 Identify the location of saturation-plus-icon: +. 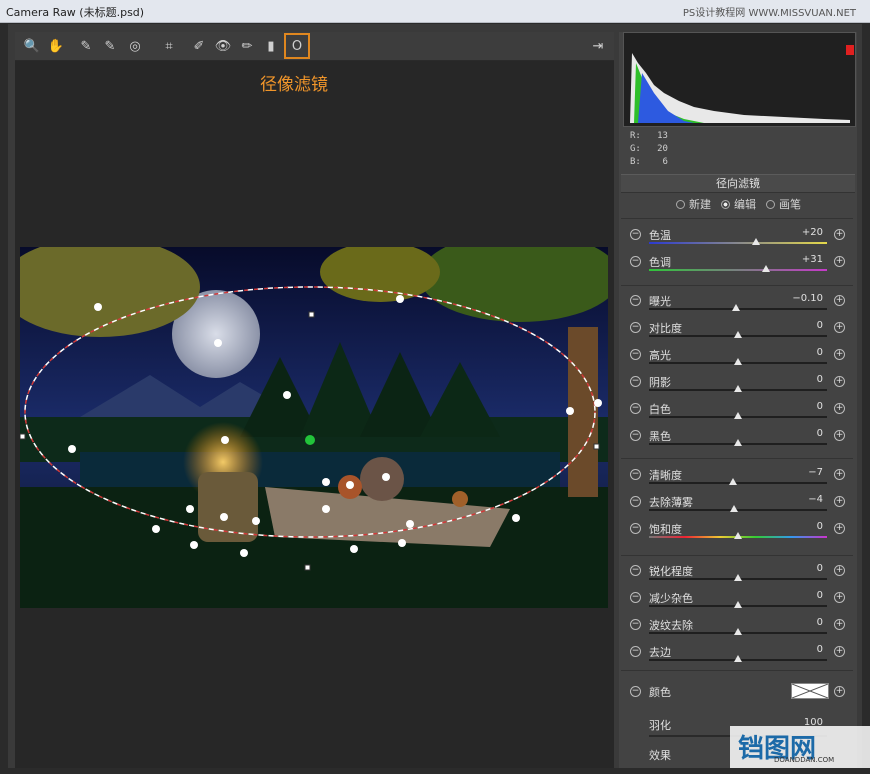
(839, 528).